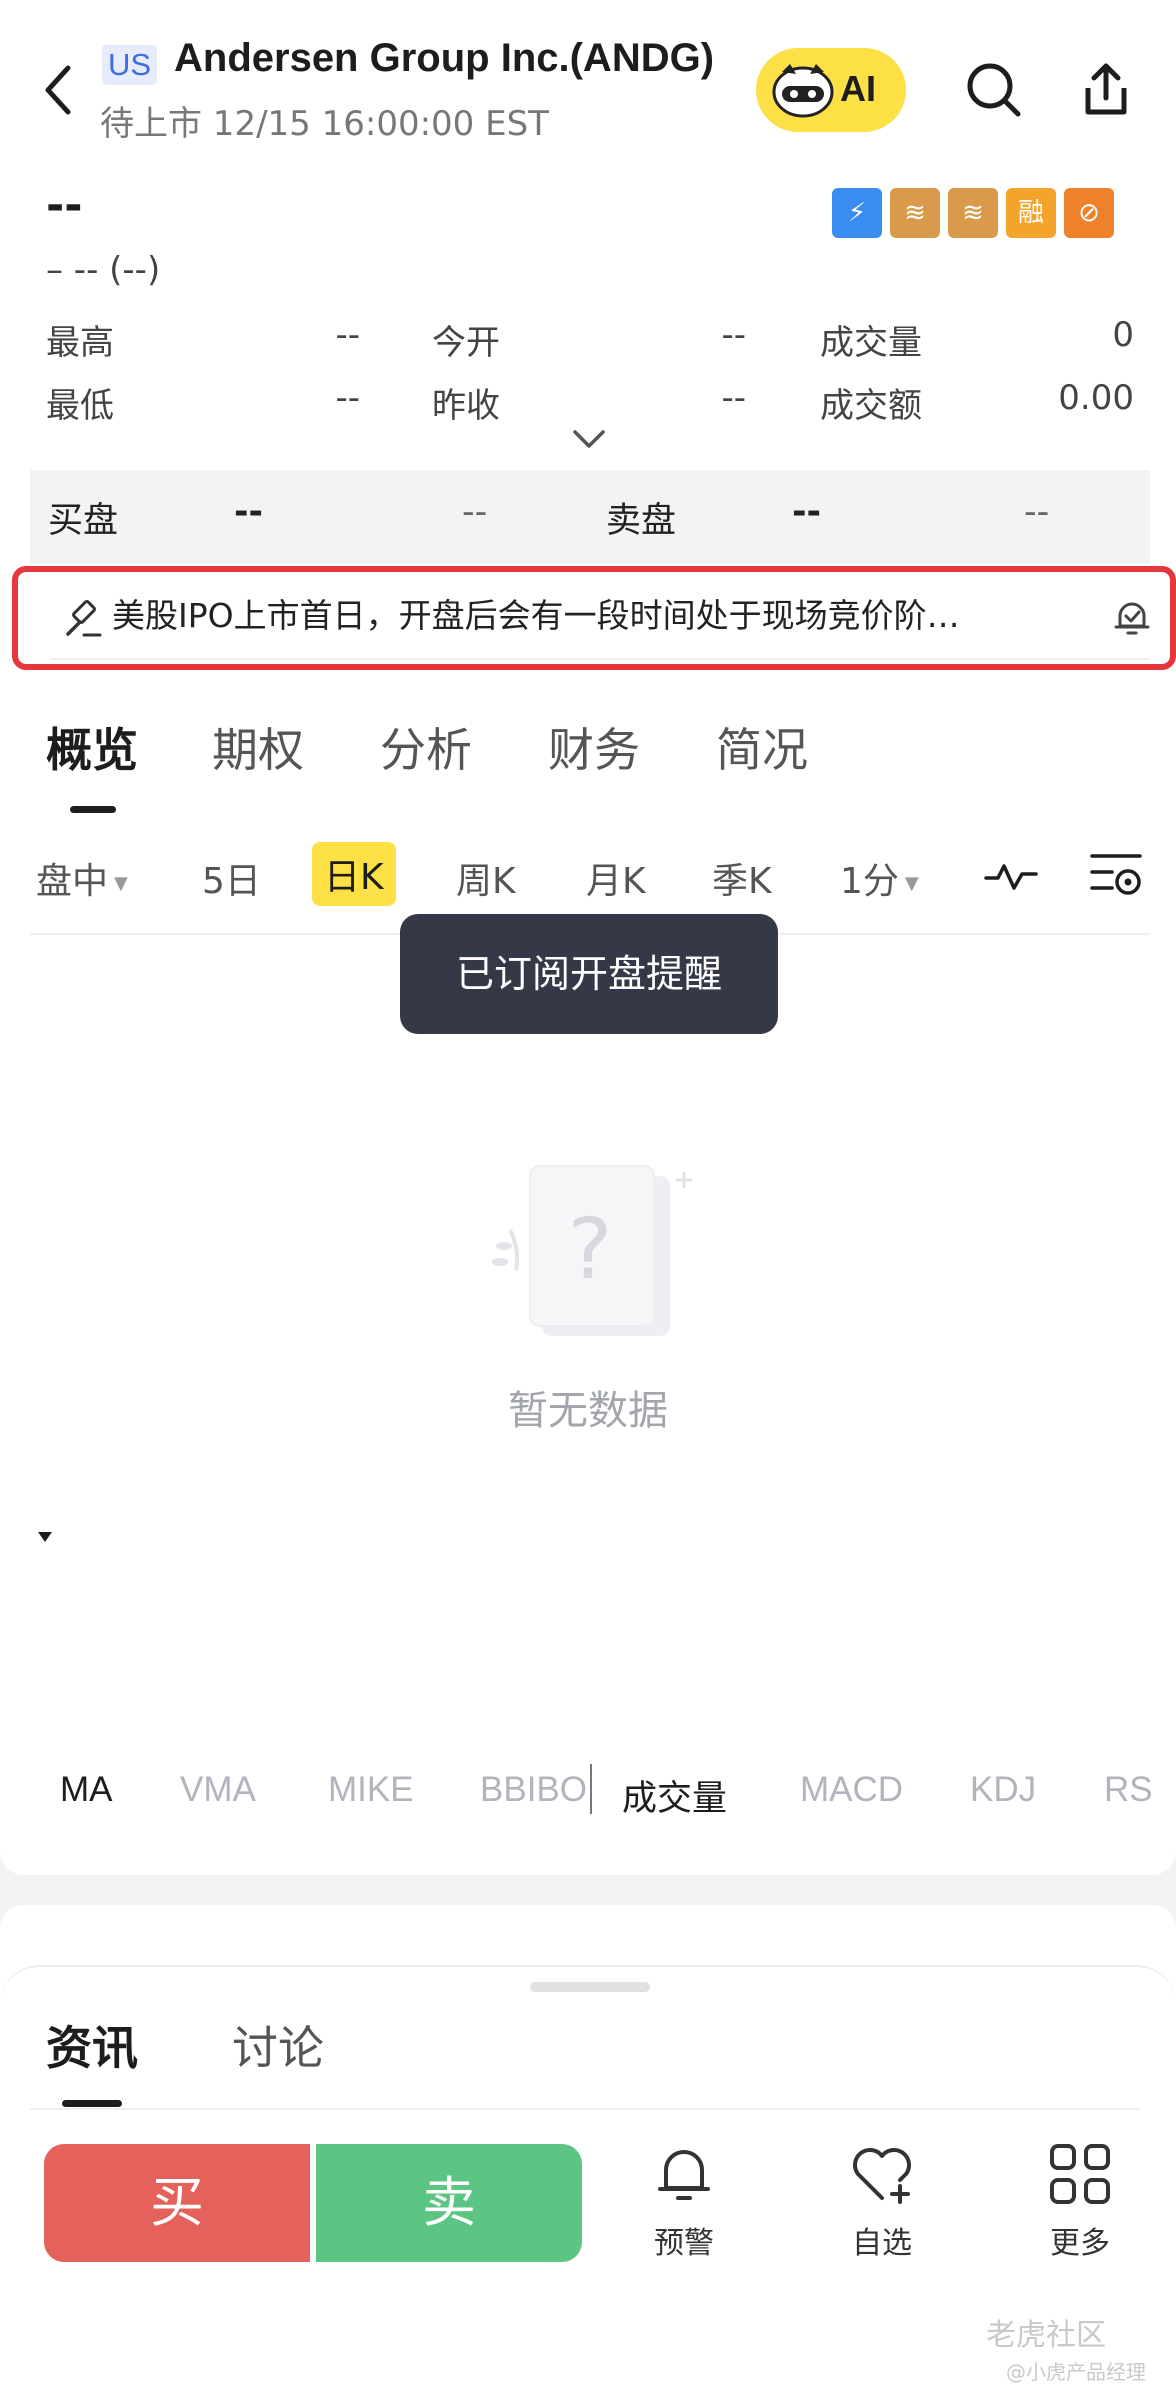 The image size is (1176, 2402). I want to click on lower-tab-indicator, so click(92, 2103).